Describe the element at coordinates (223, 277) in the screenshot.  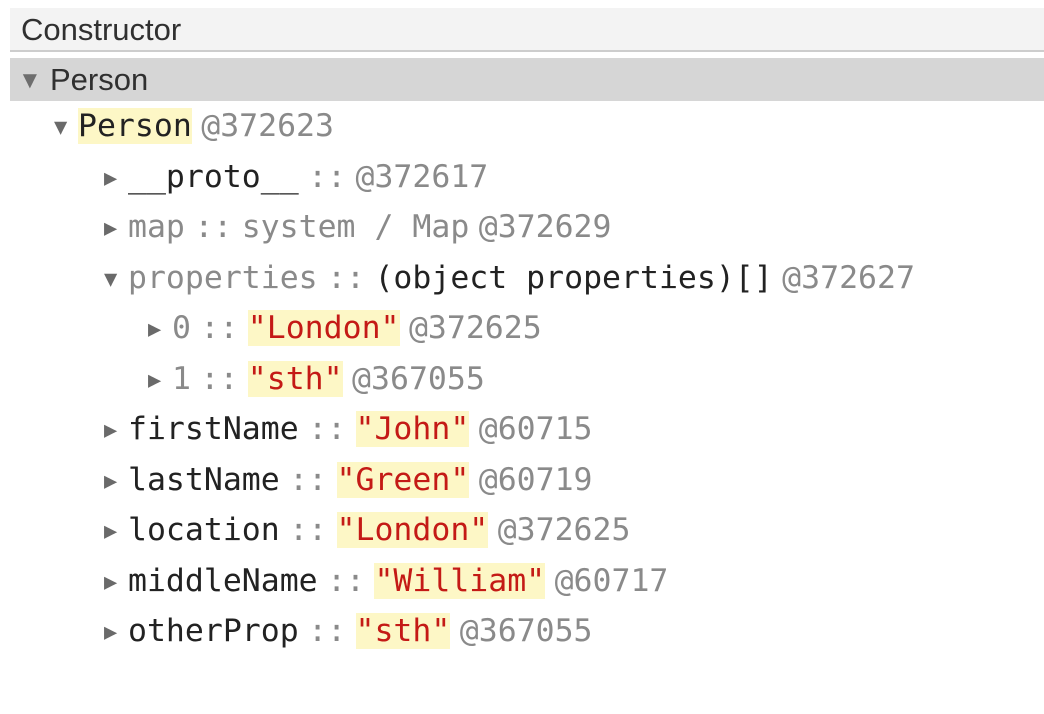
I see `property-name: properties` at that location.